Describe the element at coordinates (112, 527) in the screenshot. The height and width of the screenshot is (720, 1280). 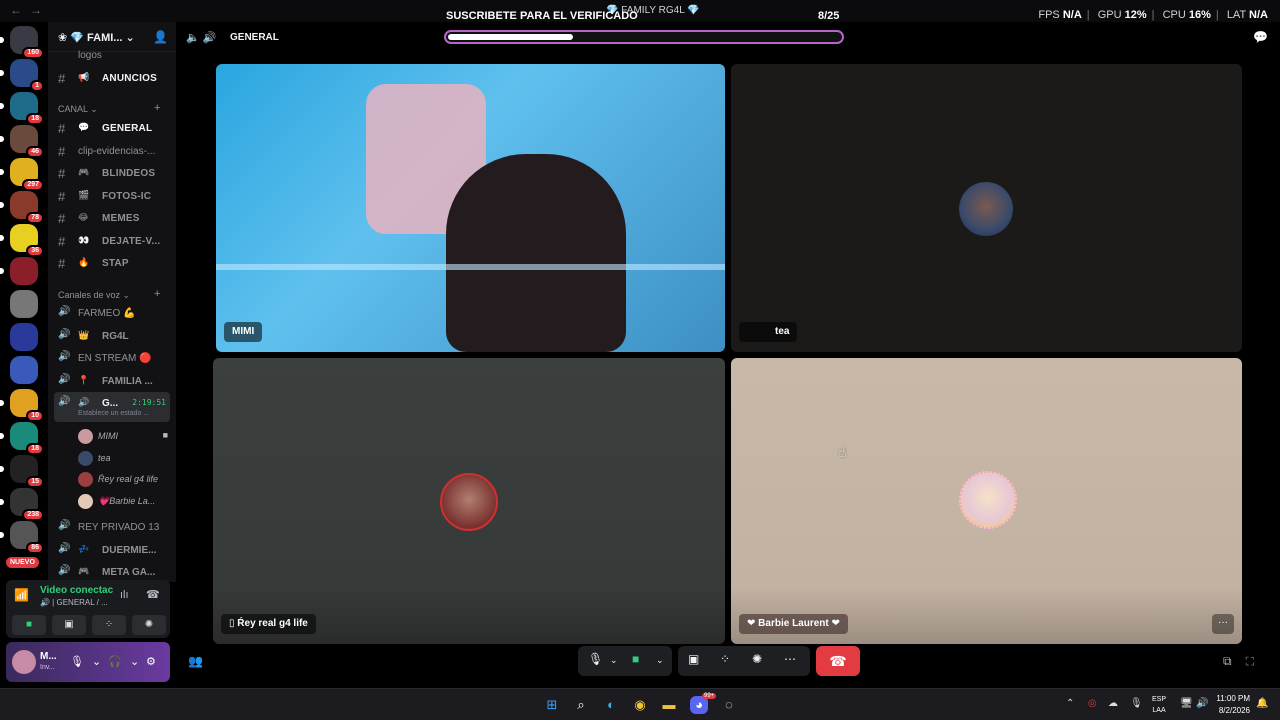
I see `voice-channel: 🔊 REY PRIVADO 13` at that location.